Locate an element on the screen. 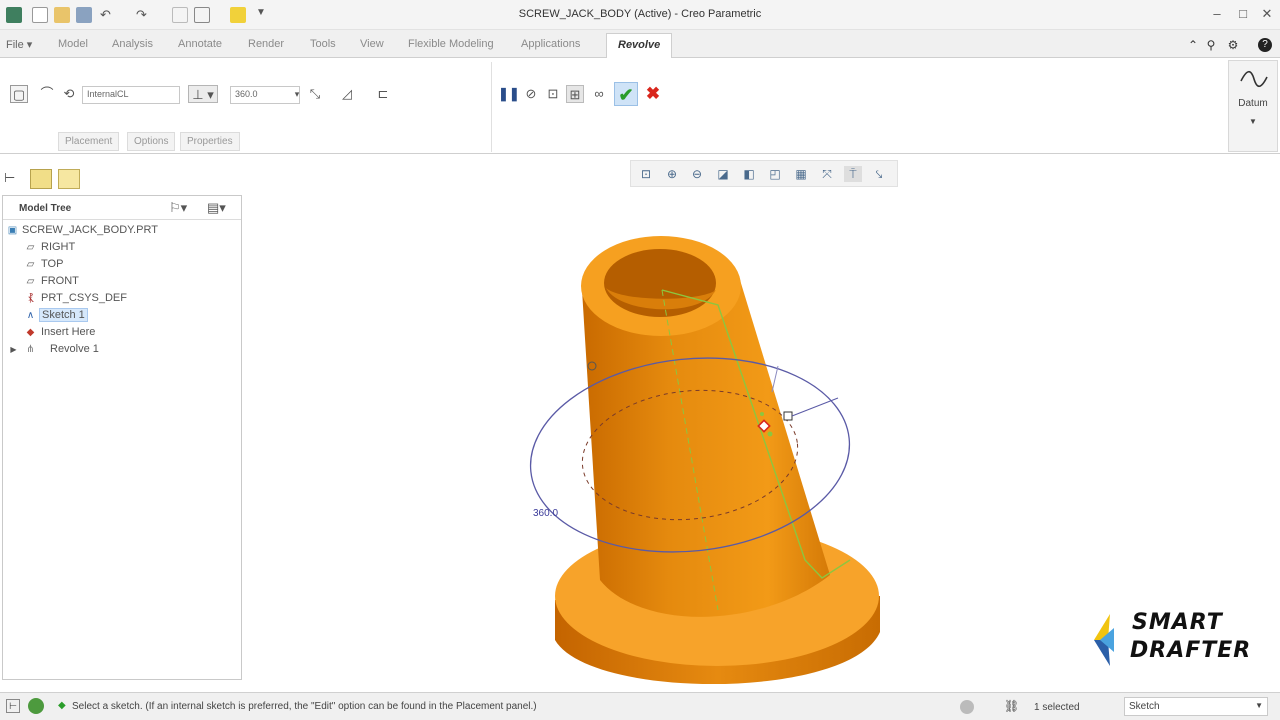 Image resolution: width=1280 pixels, height=720 pixels. tab-view: View is located at coordinates (372, 44).